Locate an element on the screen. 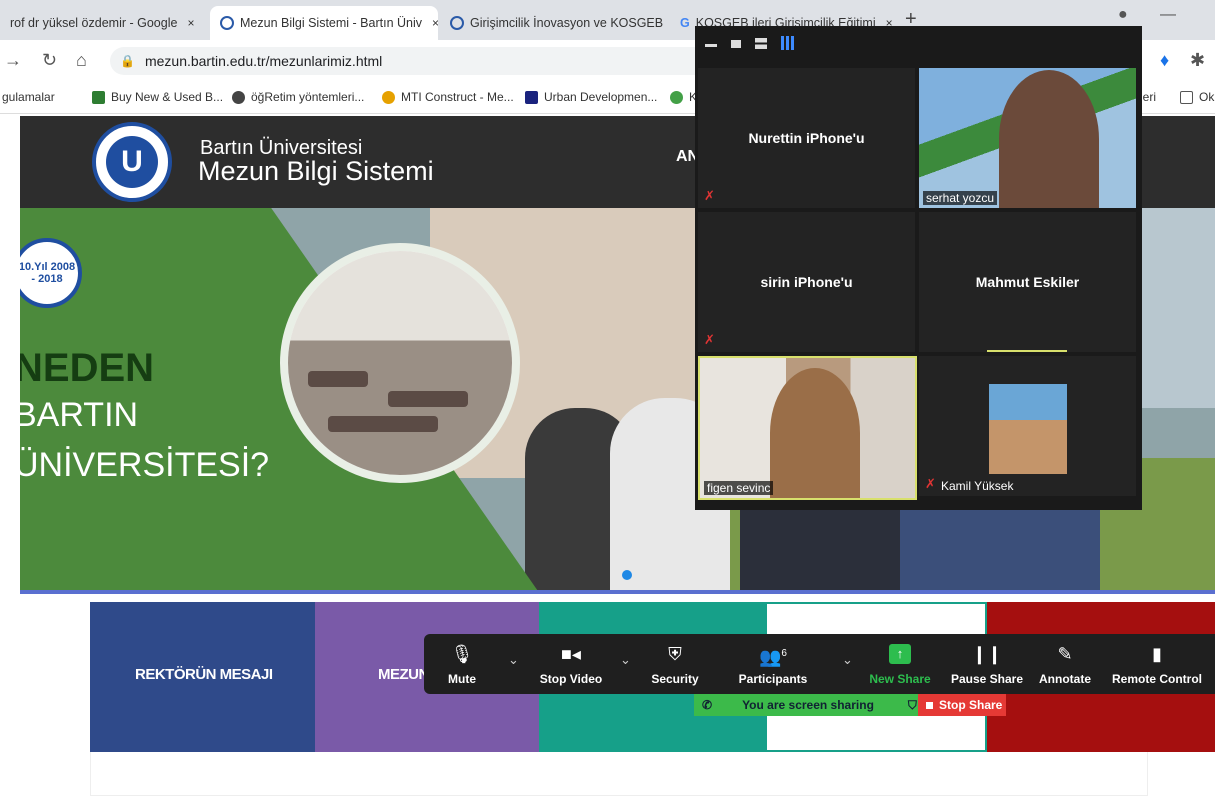 The height and width of the screenshot is (796, 1215). tab-girisimcilik: Girişimcilik İnovasyon ve KOSGEB × is located at coordinates (554, 23).